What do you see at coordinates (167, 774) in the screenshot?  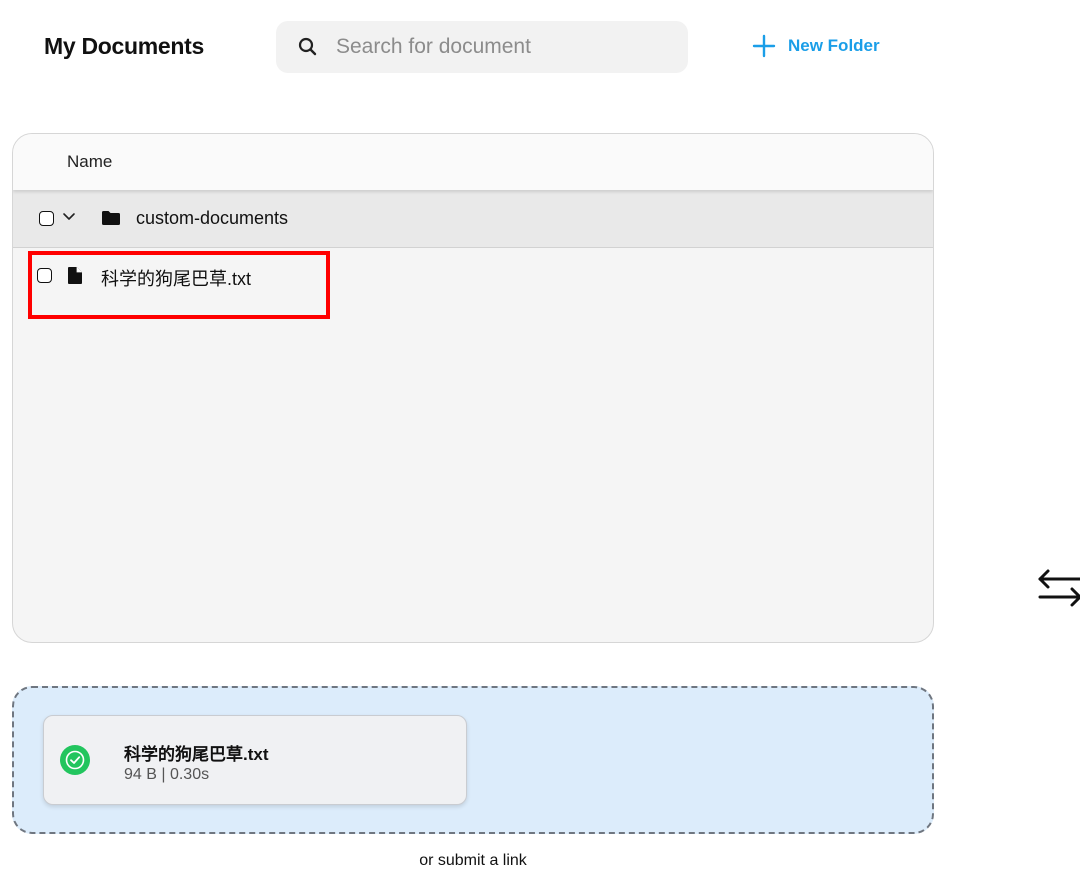 I see `uploaded-file-meta: 94 B | 0.30s` at bounding box center [167, 774].